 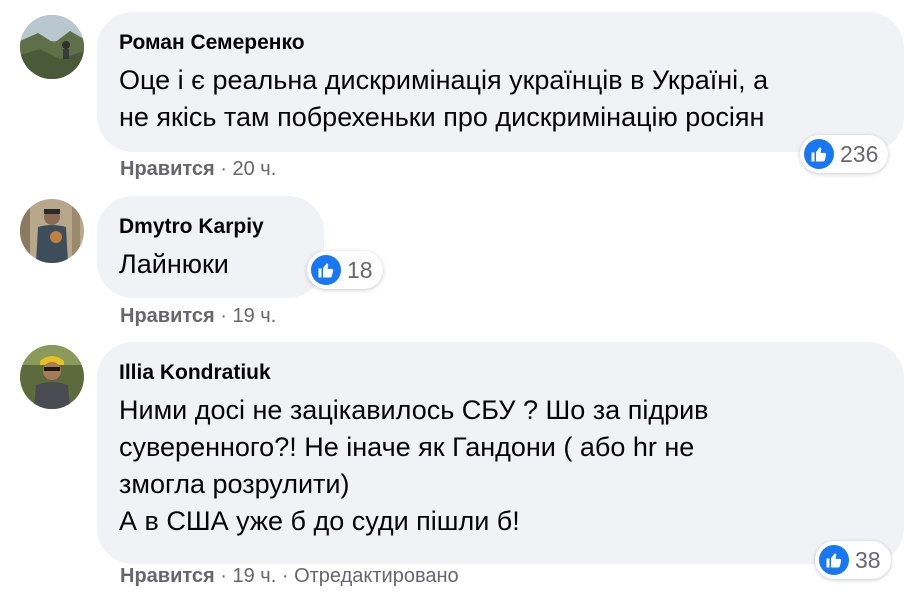 What do you see at coordinates (195, 373) in the screenshot?
I see `comment-author: Illia Kondratiuk` at bounding box center [195, 373].